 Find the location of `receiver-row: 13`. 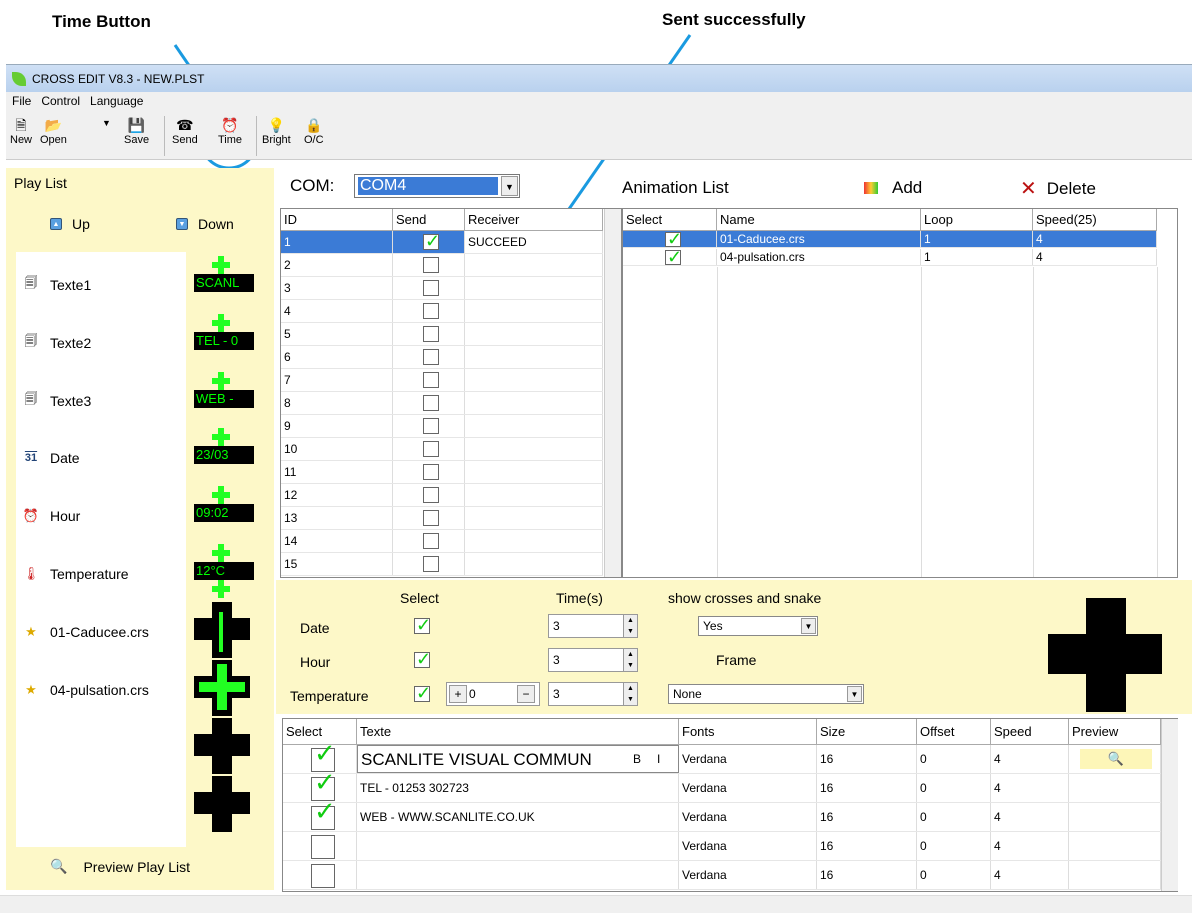

receiver-row: 13 is located at coordinates (442, 518).